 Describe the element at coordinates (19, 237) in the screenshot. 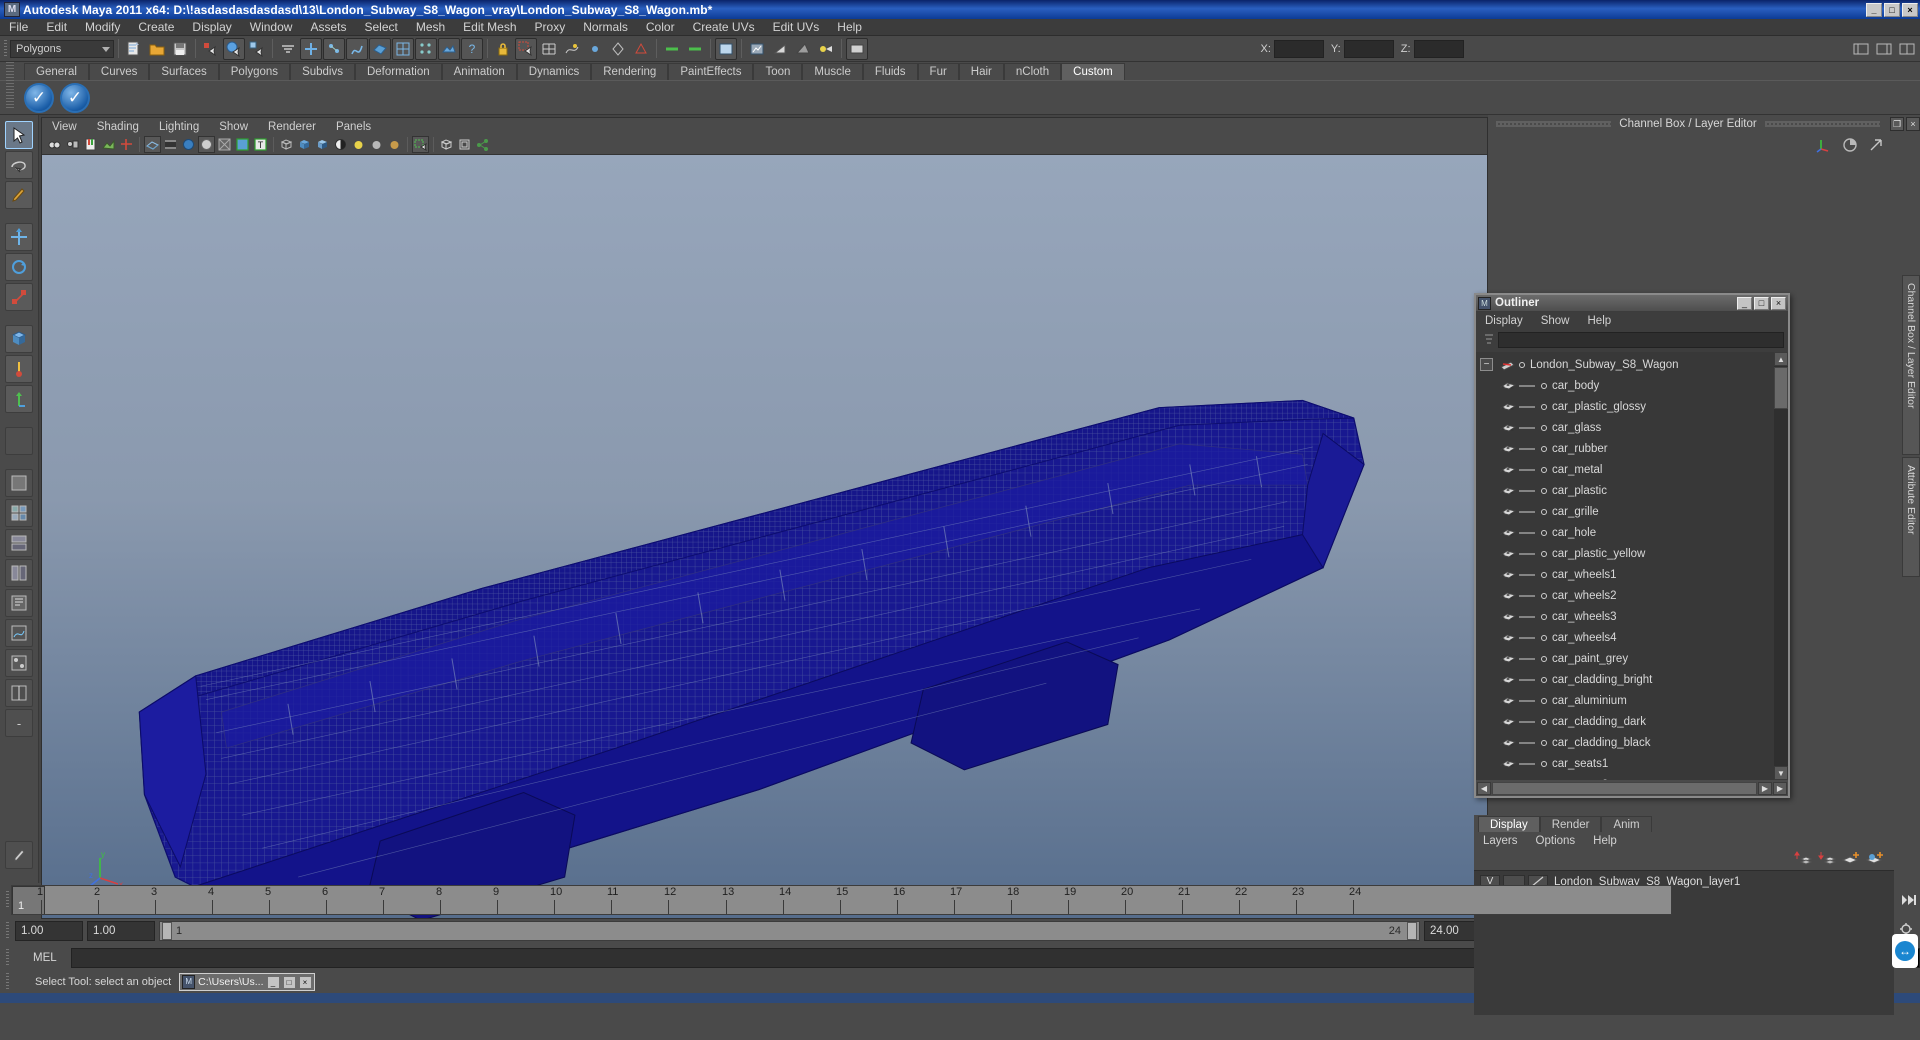

I see `move-tool-icon` at that location.